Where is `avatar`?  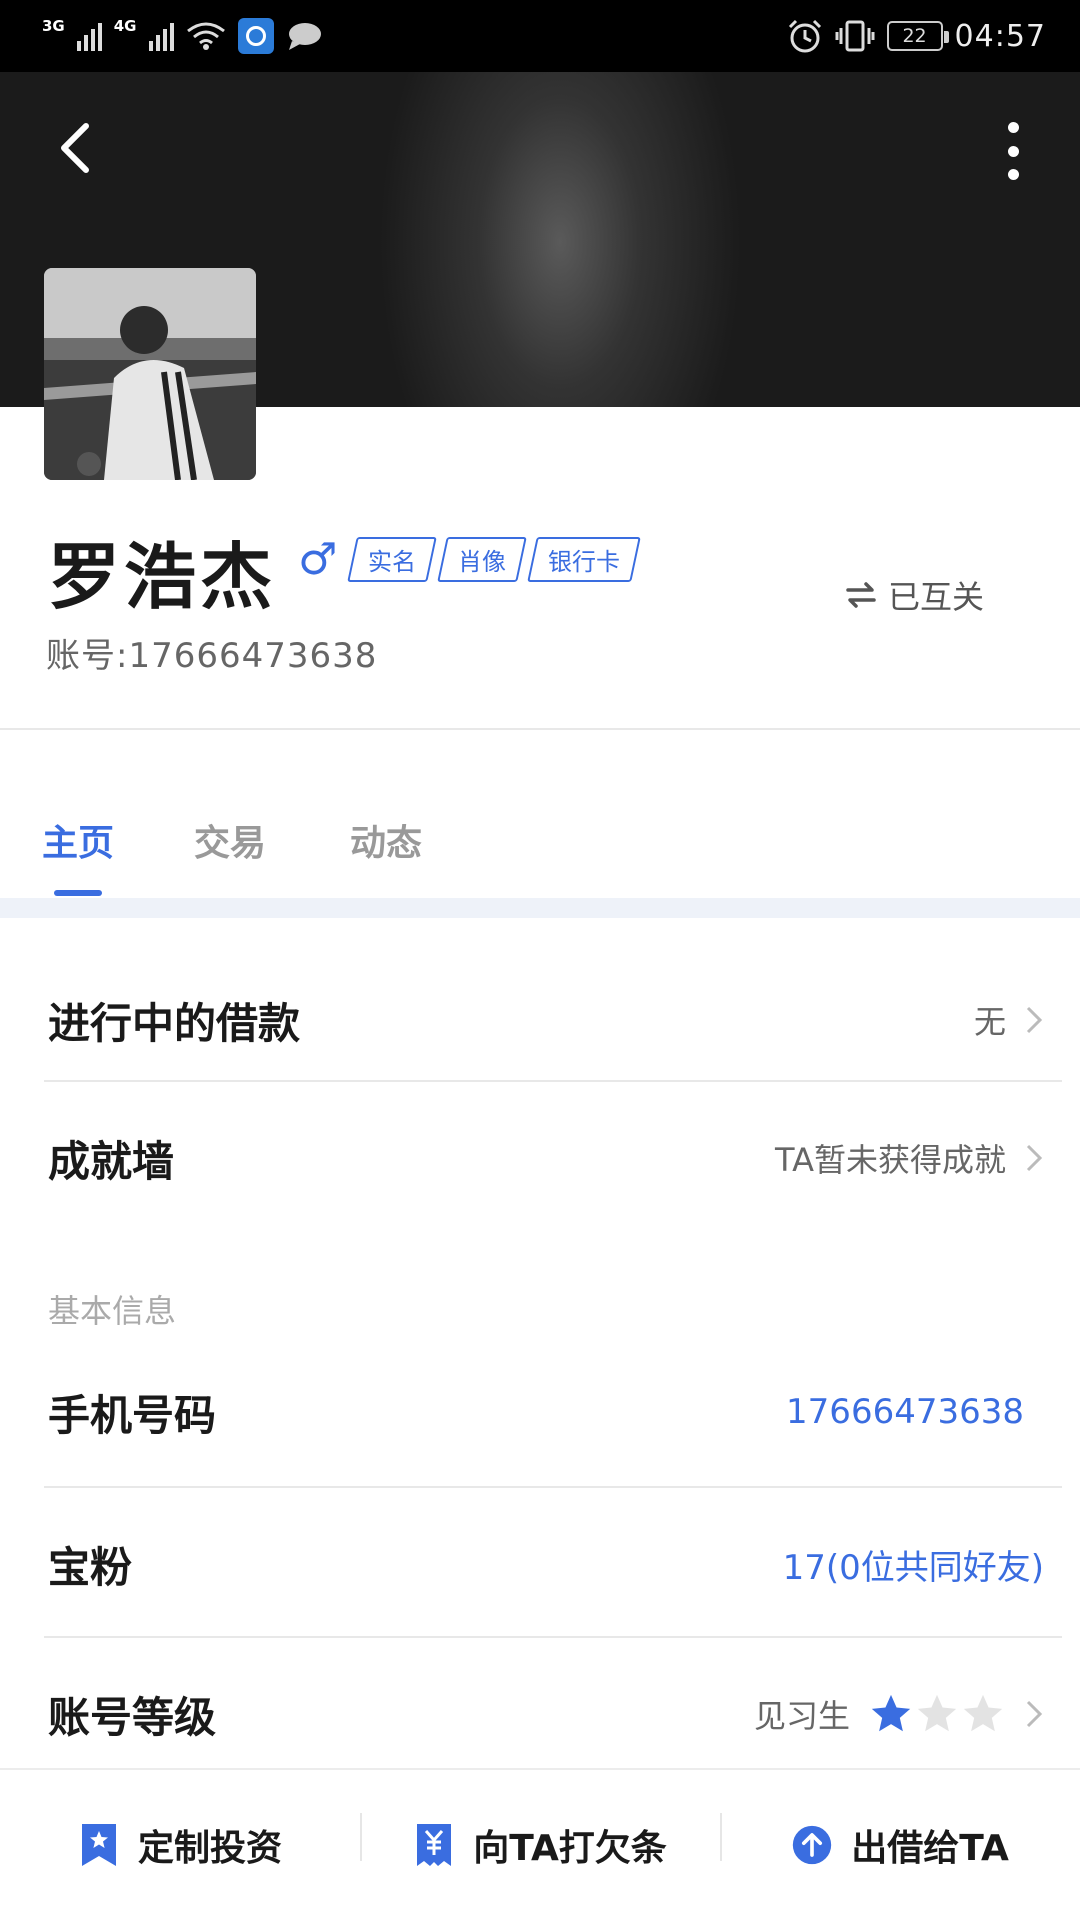 avatar is located at coordinates (150, 374).